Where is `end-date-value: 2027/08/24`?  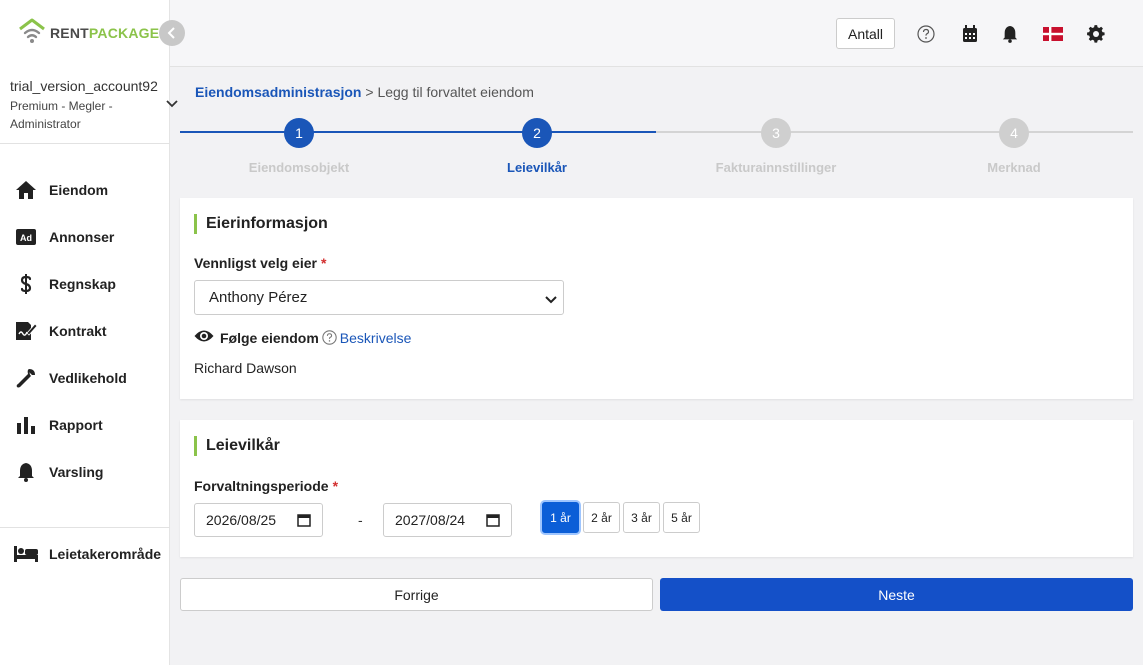 end-date-value: 2027/08/24 is located at coordinates (430, 520).